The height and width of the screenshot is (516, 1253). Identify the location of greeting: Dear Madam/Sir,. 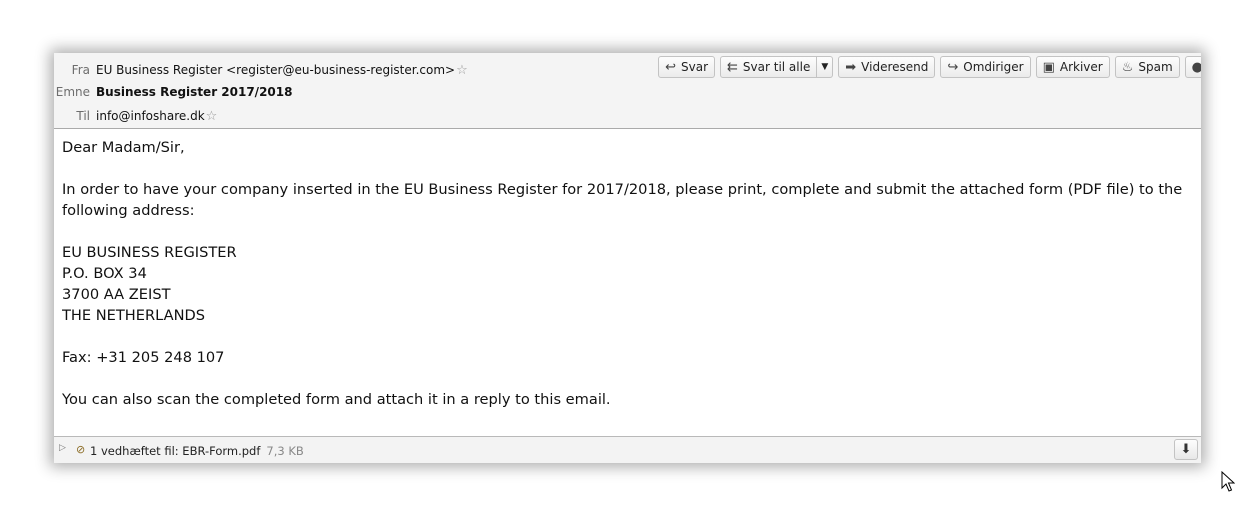
(123, 147).